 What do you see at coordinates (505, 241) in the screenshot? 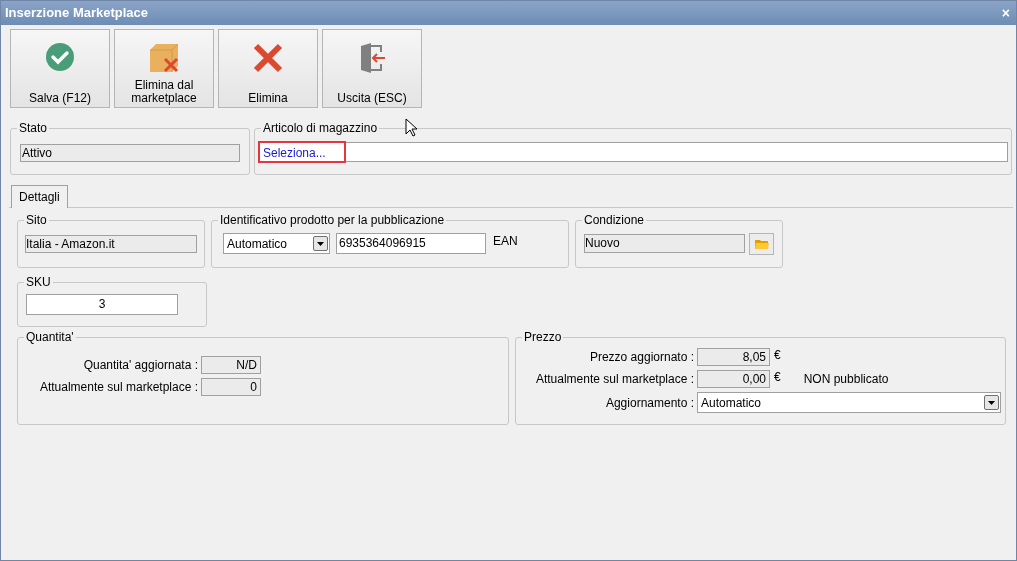
I see `code-type-label: EAN` at bounding box center [505, 241].